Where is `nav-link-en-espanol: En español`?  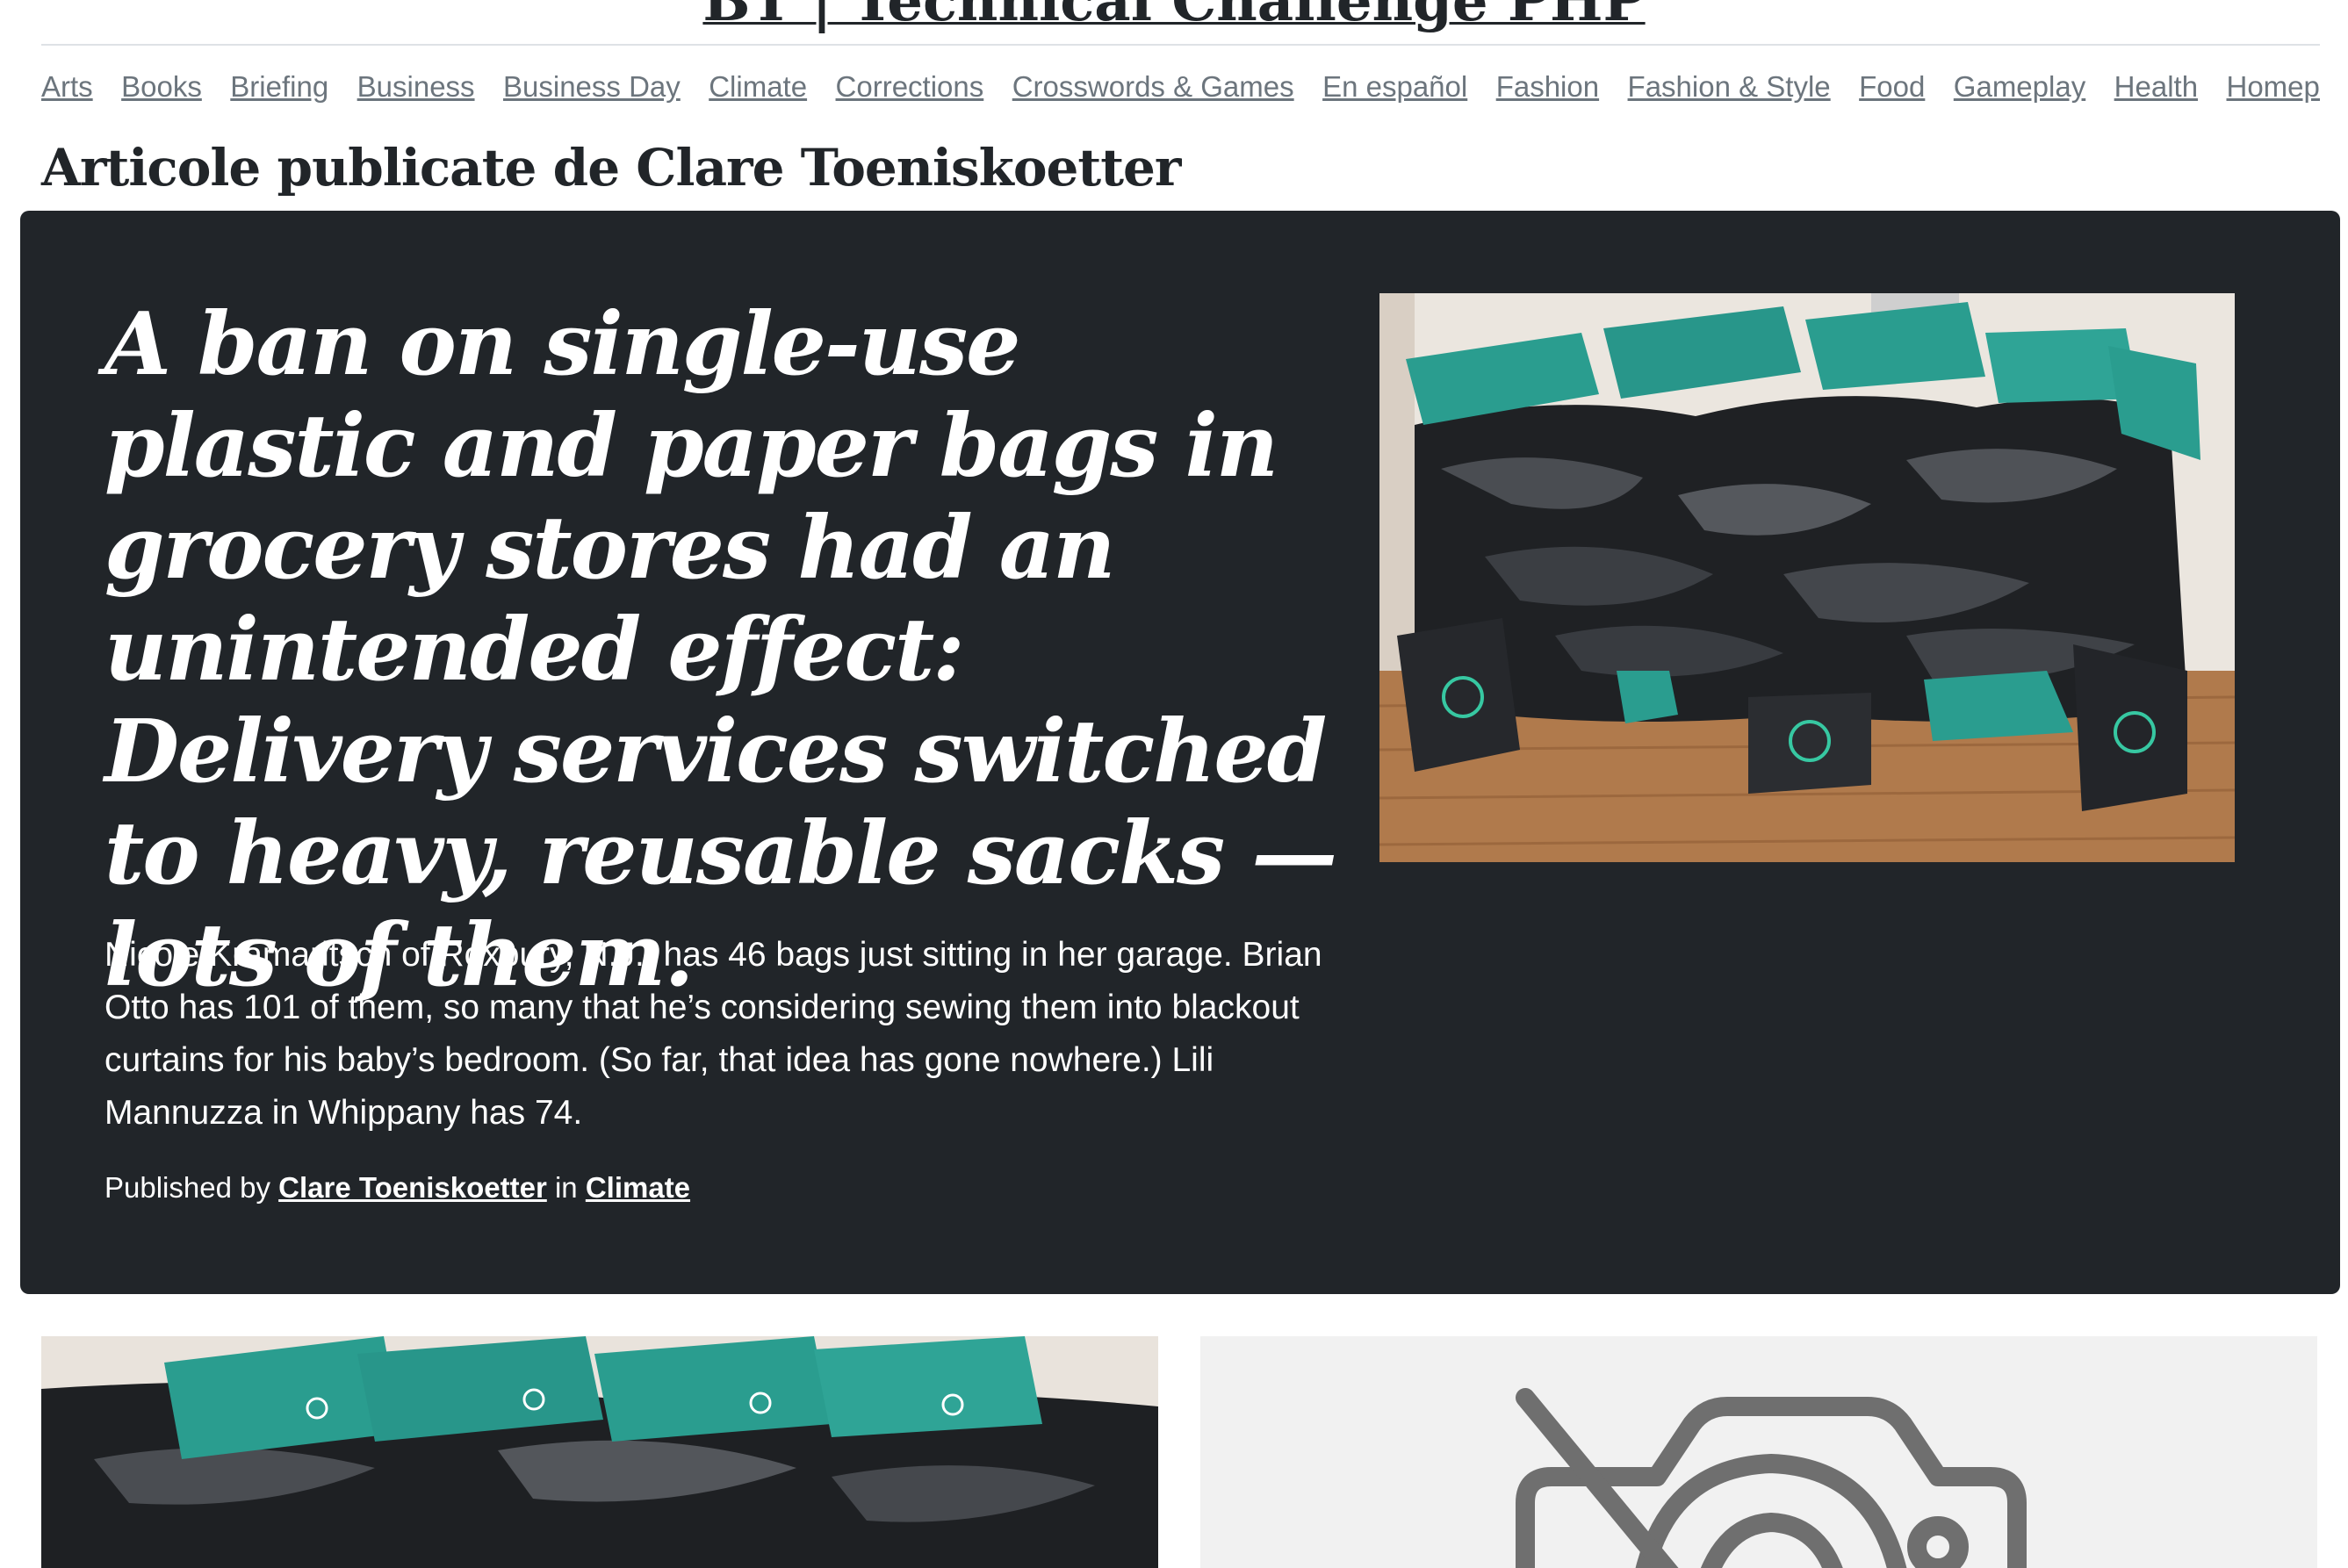
nav-link-en-espanol: En español is located at coordinates (1394, 86).